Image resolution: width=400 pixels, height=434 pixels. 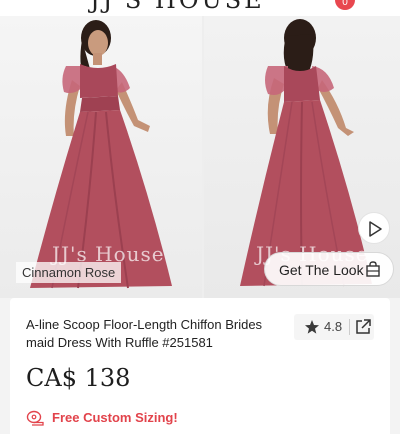 I want to click on play-icon, so click(x=375, y=229).